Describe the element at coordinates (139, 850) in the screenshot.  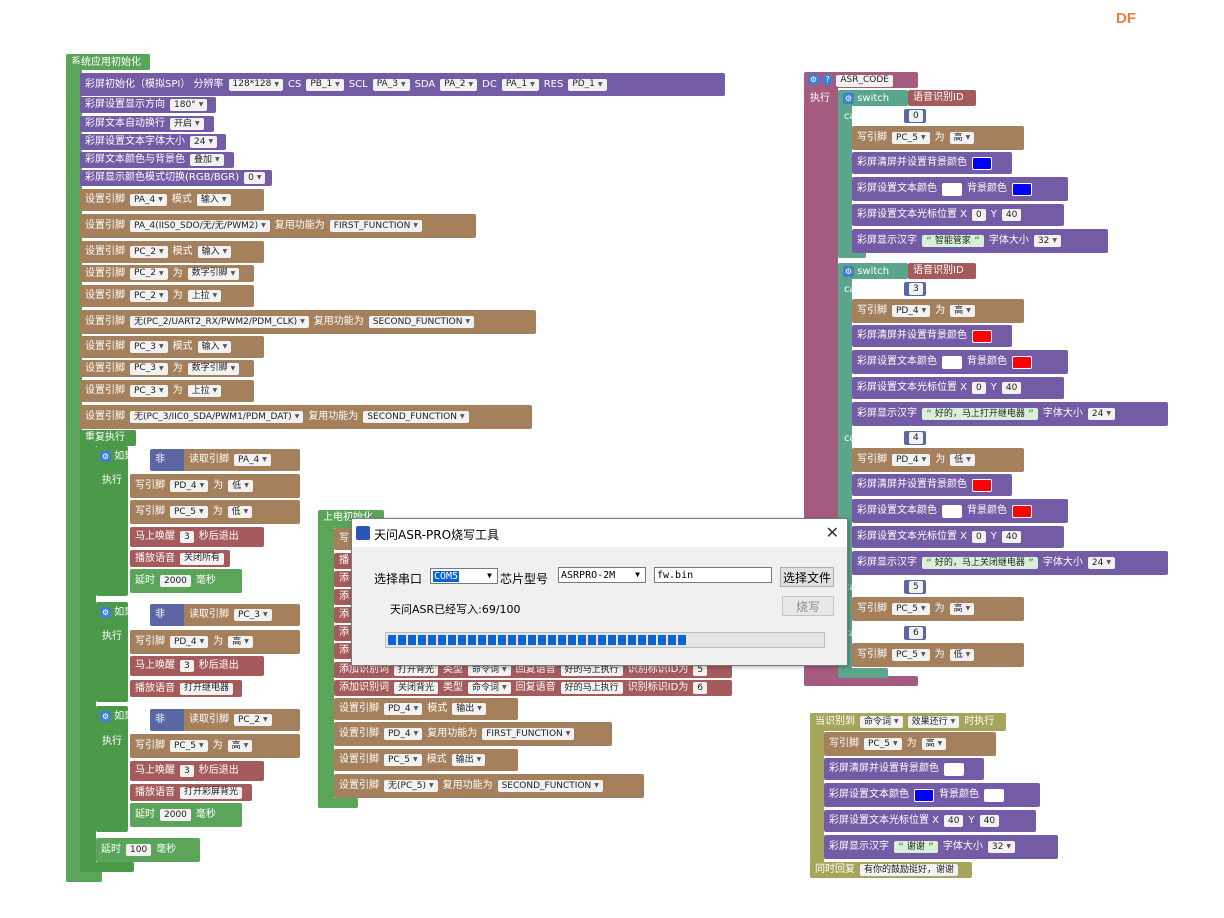
I see `ms-input: 100` at that location.